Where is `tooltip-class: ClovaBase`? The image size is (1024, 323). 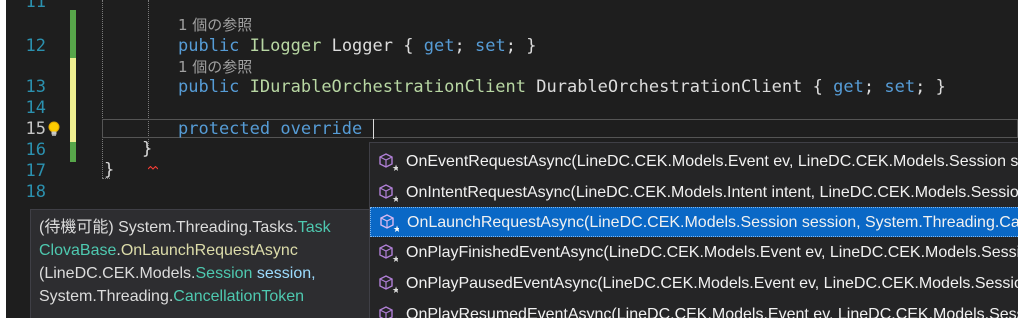
tooltip-class: ClovaBase is located at coordinates (78, 250).